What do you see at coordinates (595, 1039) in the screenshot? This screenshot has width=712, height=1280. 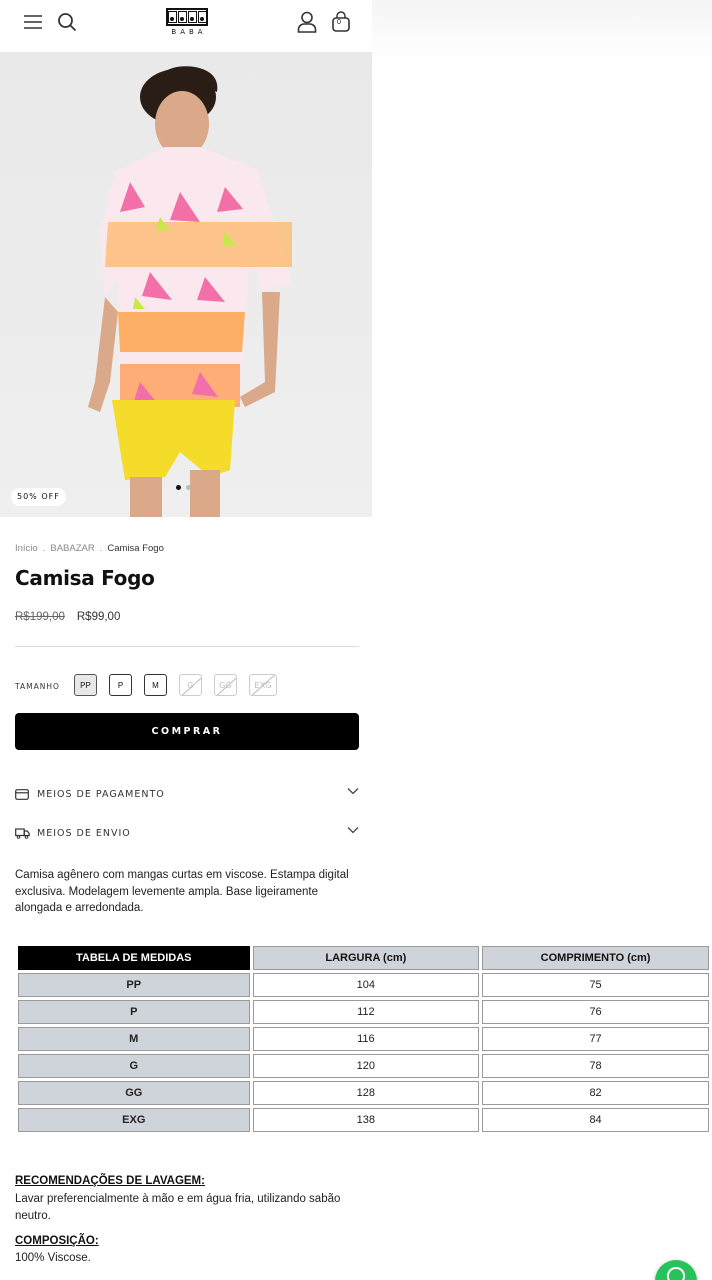 I see `table-cell: 77` at bounding box center [595, 1039].